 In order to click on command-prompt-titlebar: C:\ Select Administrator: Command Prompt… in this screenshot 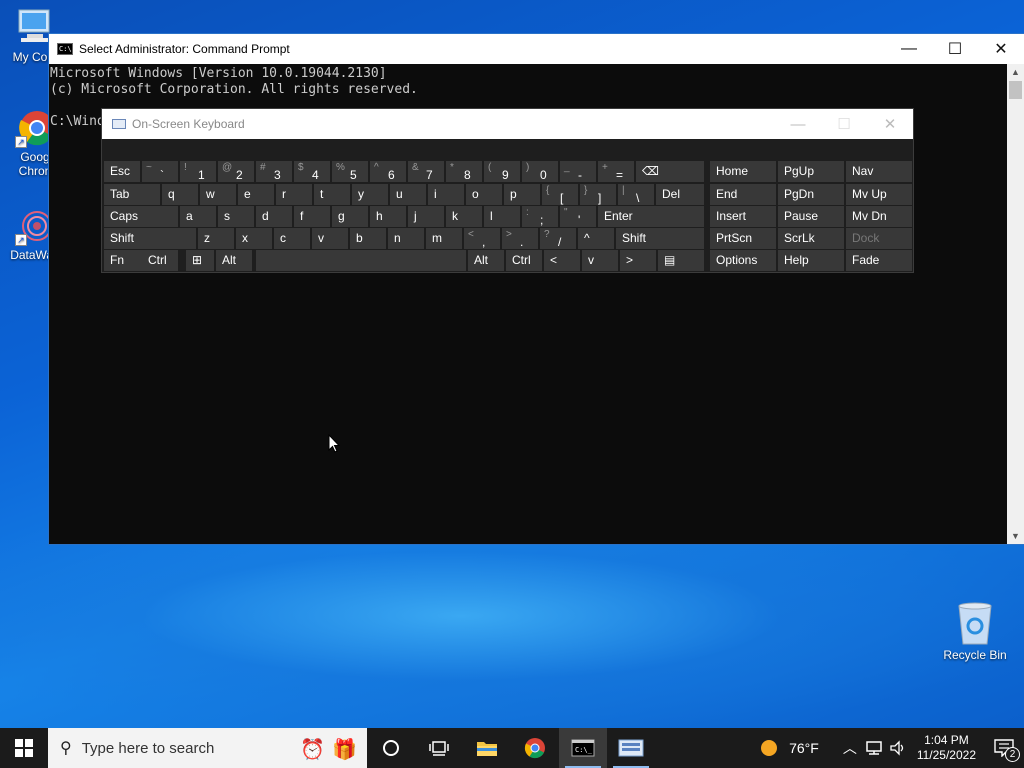, I will do `click(536, 49)`.